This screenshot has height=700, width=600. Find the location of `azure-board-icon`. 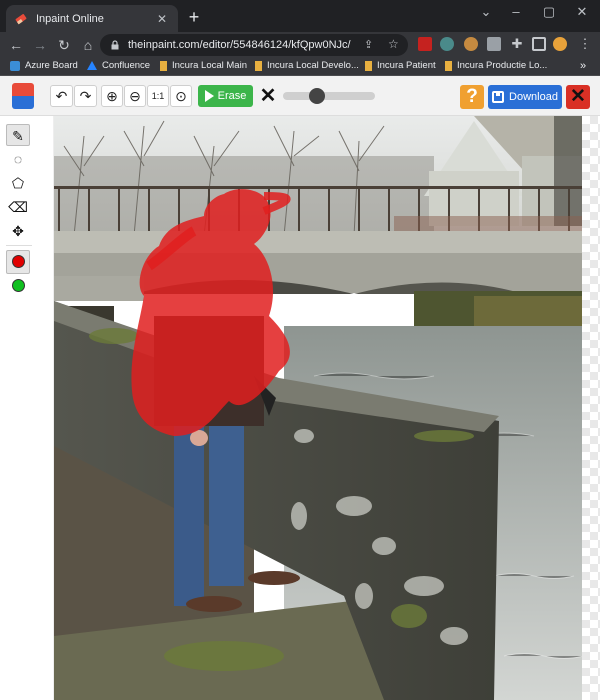

azure-board-icon is located at coordinates (15, 65).